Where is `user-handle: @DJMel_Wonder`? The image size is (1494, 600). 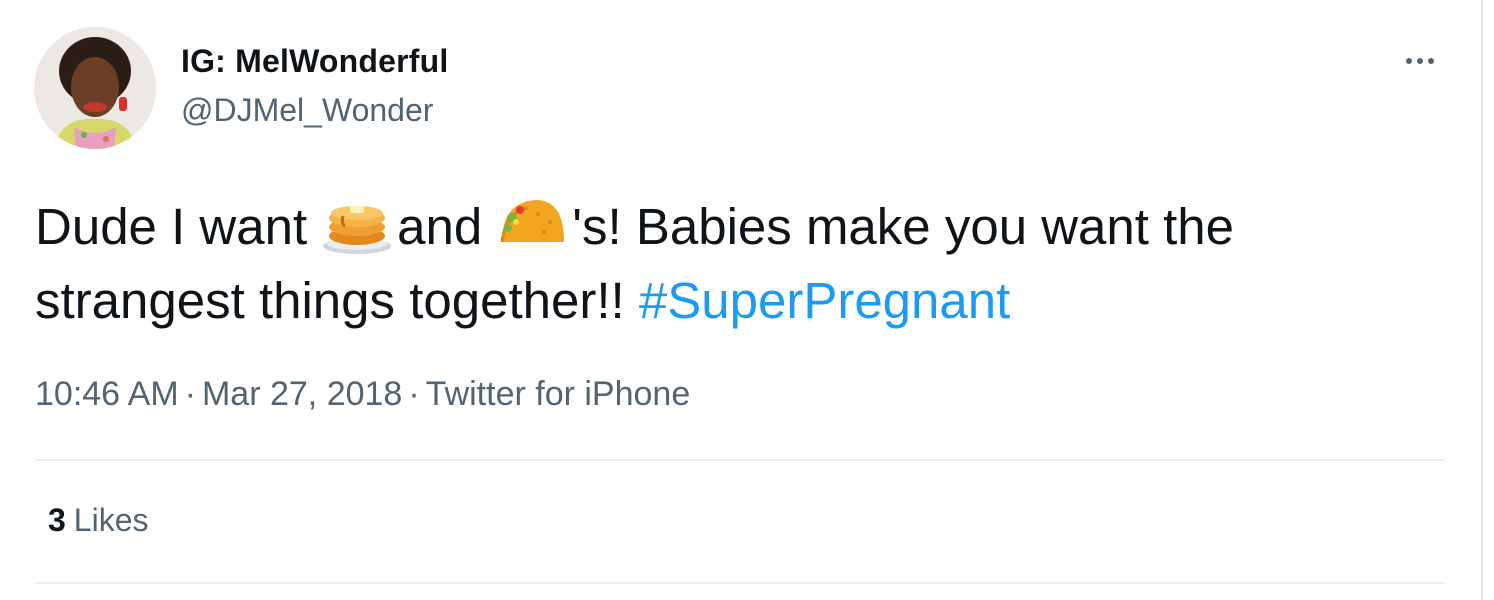 user-handle: @DJMel_Wonder is located at coordinates (307, 110).